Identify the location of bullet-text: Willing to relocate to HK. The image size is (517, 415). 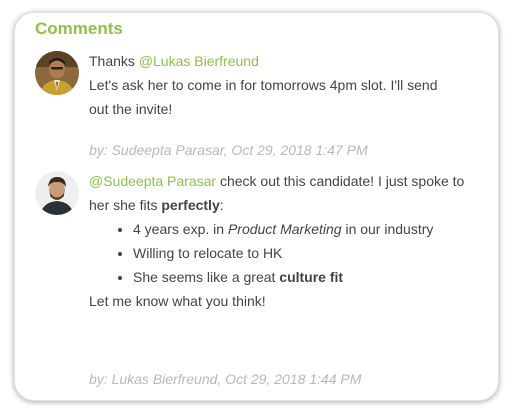
(208, 253).